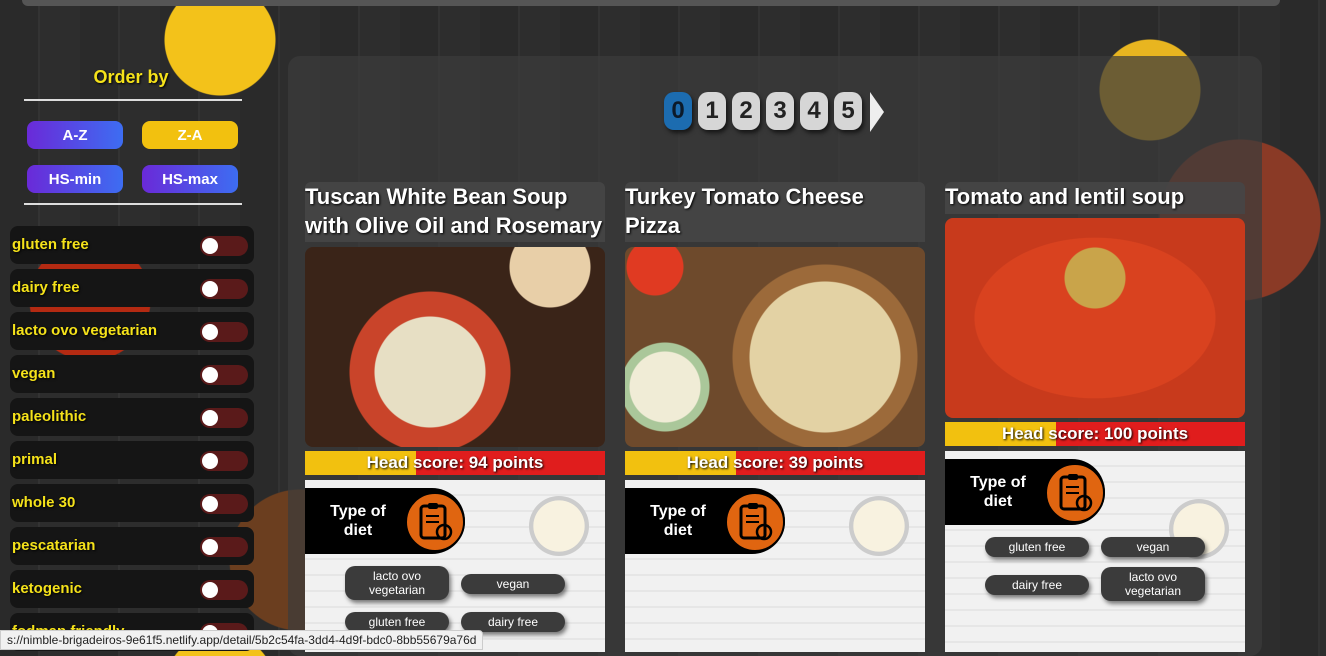 This screenshot has width=1326, height=656. What do you see at coordinates (132, 288) in the screenshot?
I see `filter-dairy-free: dairy free` at bounding box center [132, 288].